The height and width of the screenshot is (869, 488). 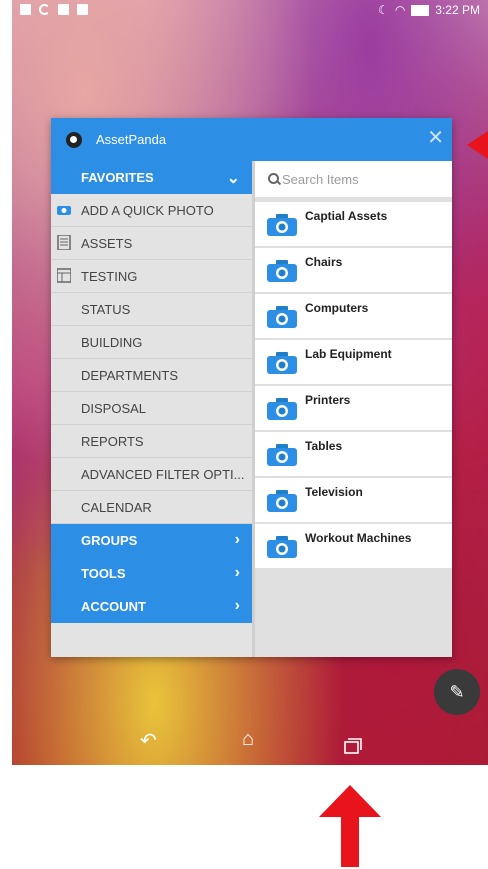 I want to click on assetpanda-logo-icon, so click(x=74, y=140).